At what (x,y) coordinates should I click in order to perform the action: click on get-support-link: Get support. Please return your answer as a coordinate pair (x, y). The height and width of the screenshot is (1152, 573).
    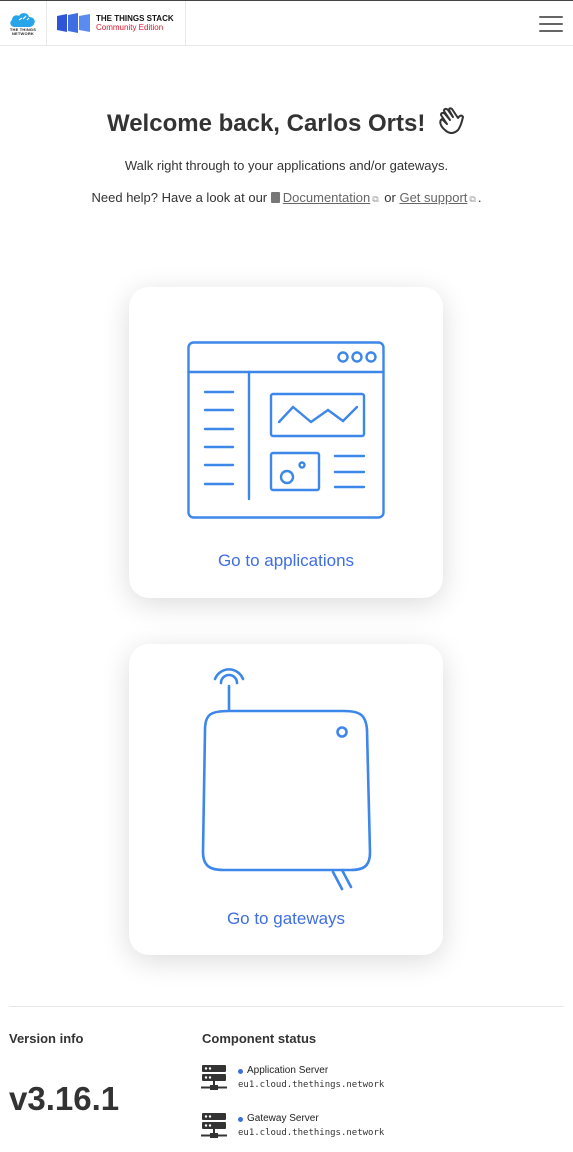
    Looking at the image, I should click on (433, 197).